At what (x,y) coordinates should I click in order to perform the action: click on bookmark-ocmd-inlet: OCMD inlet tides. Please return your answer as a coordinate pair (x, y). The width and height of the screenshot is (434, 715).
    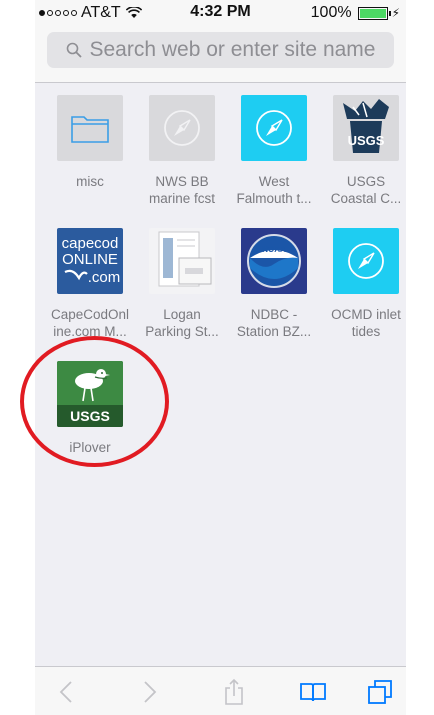
    Looking at the image, I should click on (363, 284).